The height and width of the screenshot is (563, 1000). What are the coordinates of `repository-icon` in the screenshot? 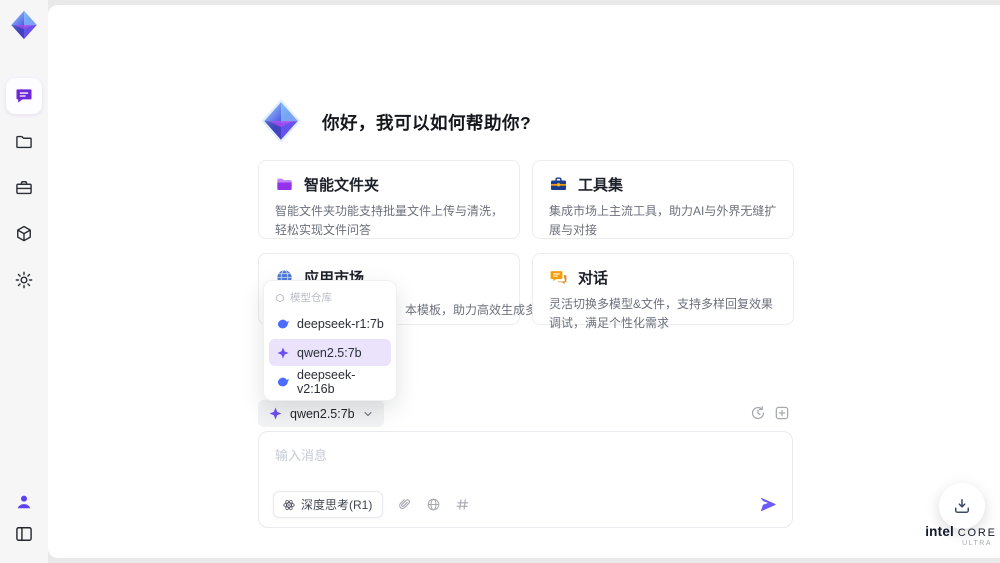 It's located at (280, 297).